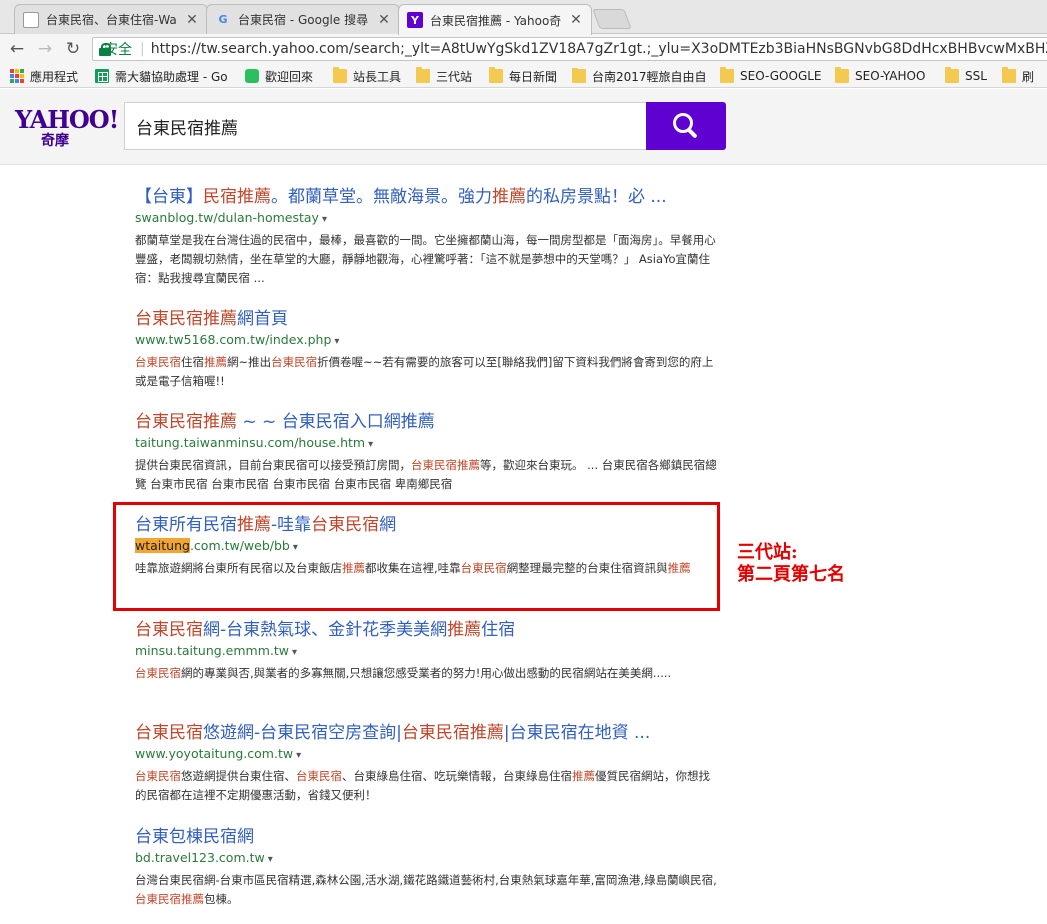 The height and width of the screenshot is (924, 1047). Describe the element at coordinates (302, 733) in the screenshot. I see `text-segment: 悠遊網-台東民宿空房查詢|` at that location.